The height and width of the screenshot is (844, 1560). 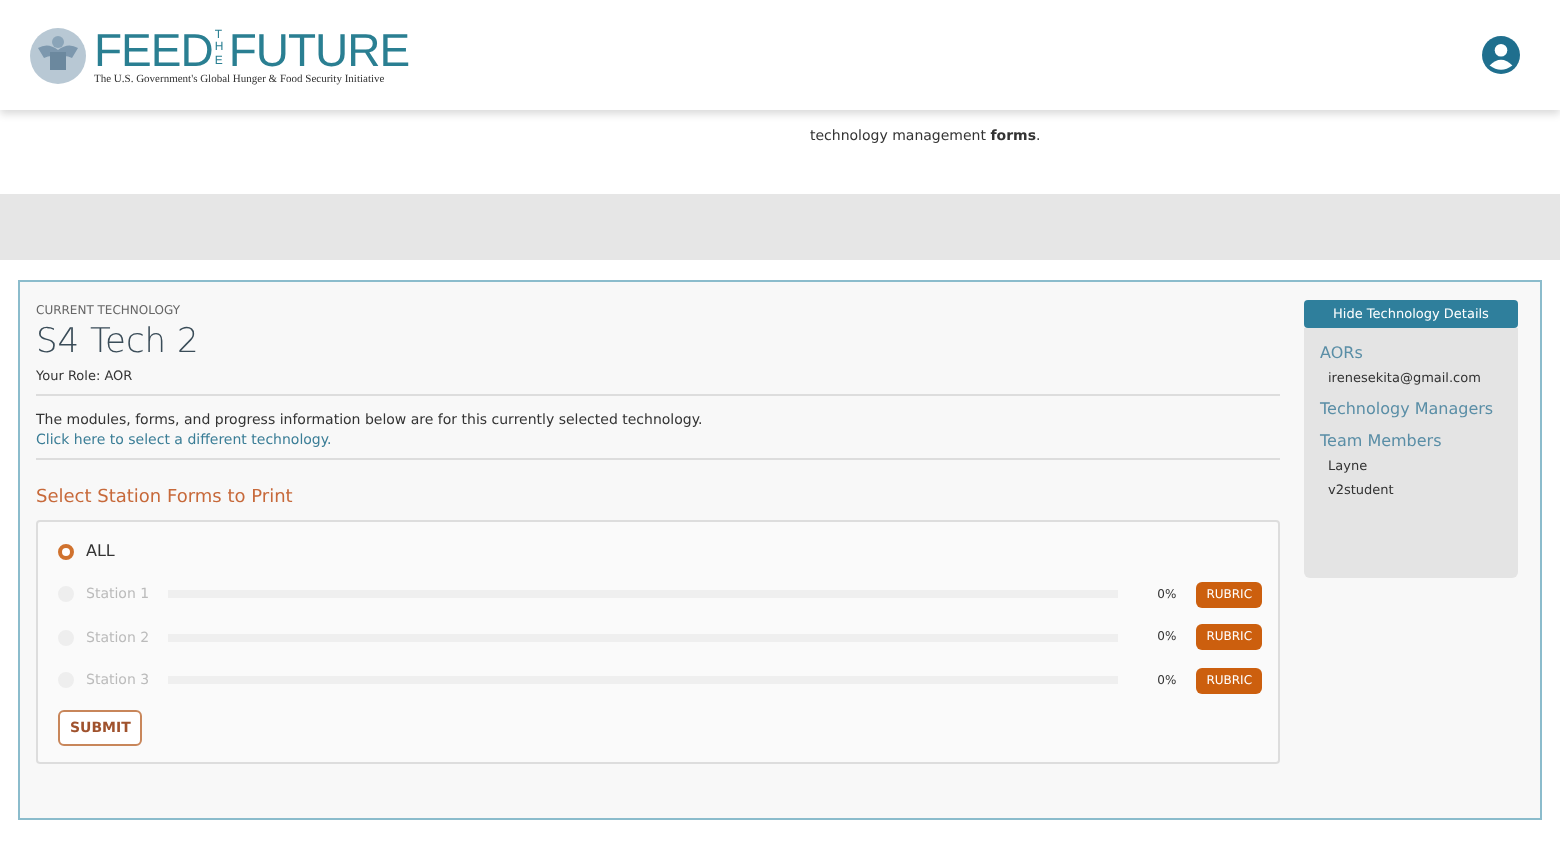 What do you see at coordinates (153, 49) in the screenshot?
I see `logo-word: FEED` at bounding box center [153, 49].